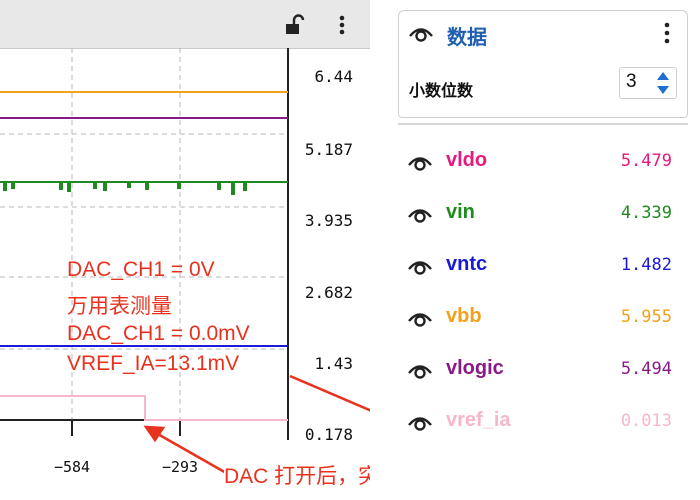 The image size is (700, 500). What do you see at coordinates (478, 420) in the screenshot?
I see `variable-name: vref_ia` at bounding box center [478, 420].